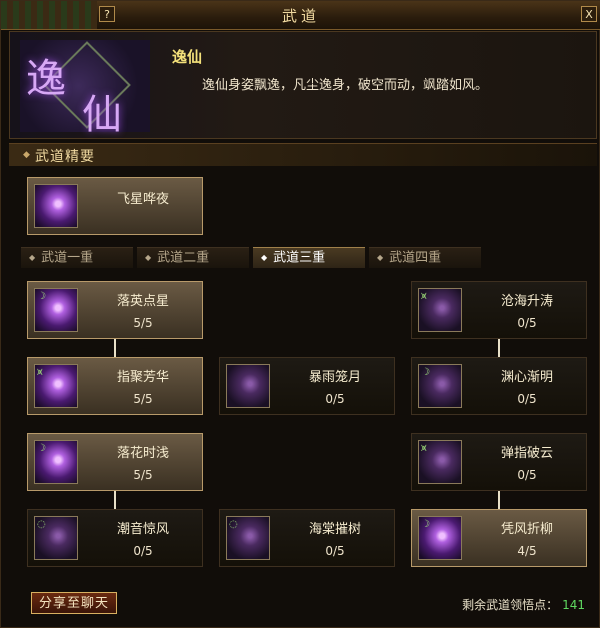 Image resolution: width=600 pixels, height=628 pixels. Describe the element at coordinates (527, 551) in the screenshot. I see `skill-level: 4/5` at that location.